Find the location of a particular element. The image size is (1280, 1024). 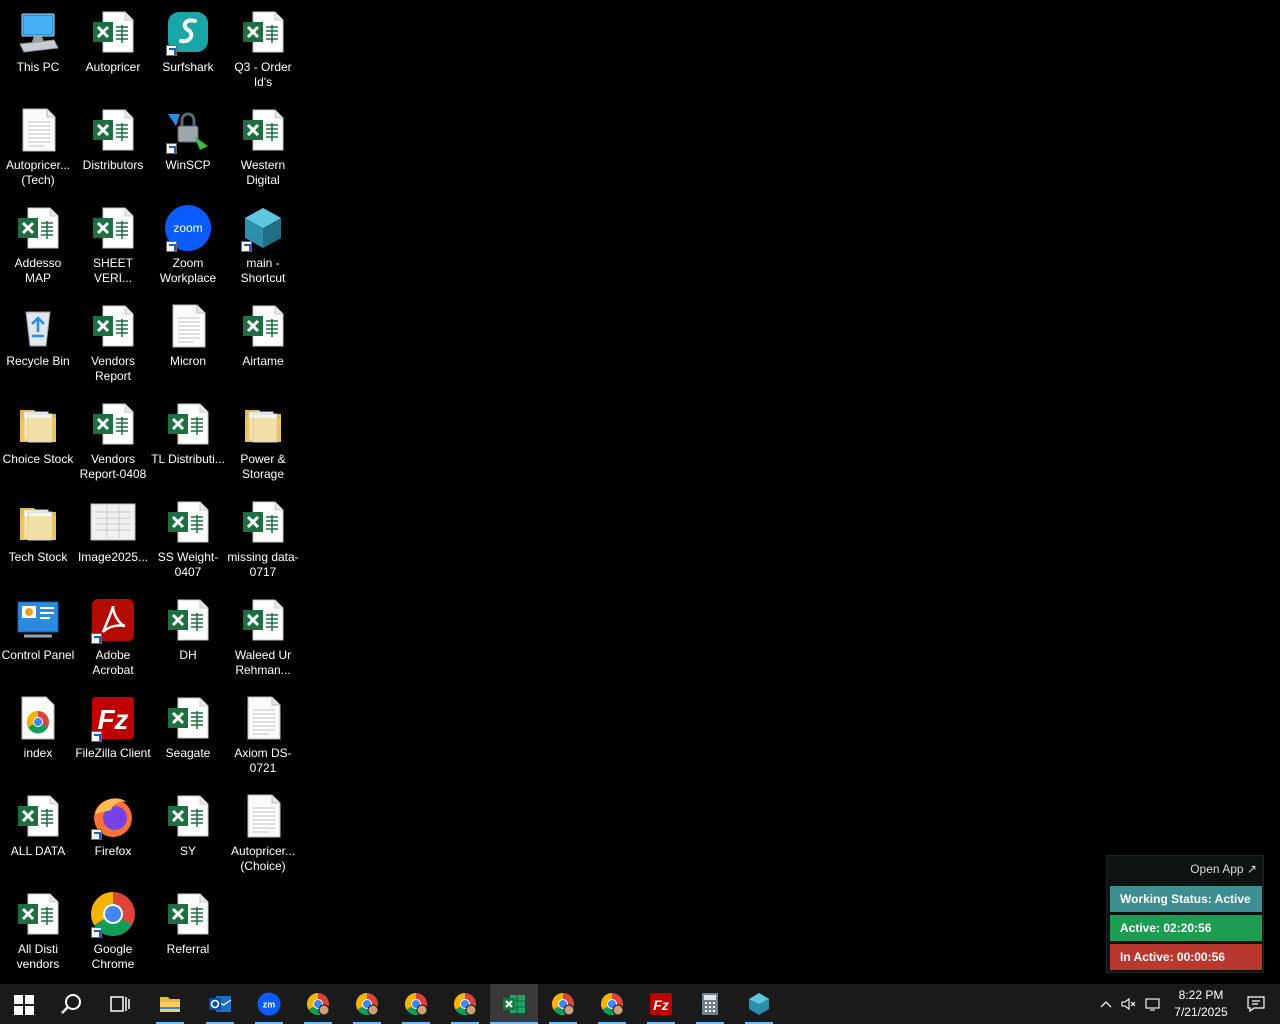

desktop-icon: main - Shortcut is located at coordinates (263, 246).